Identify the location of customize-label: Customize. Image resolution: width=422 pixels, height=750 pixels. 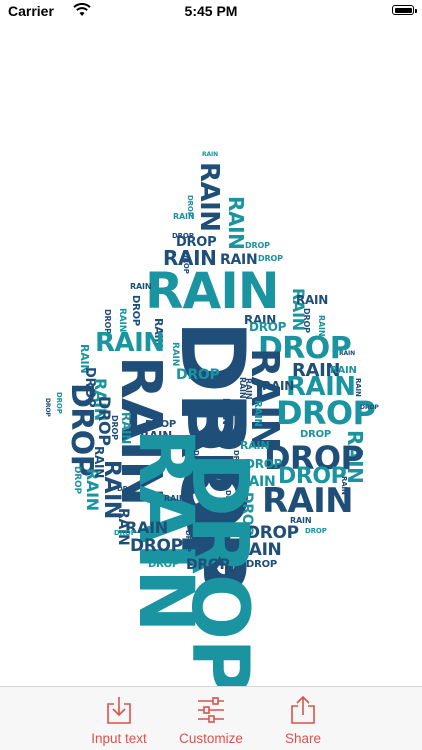
(211, 738).